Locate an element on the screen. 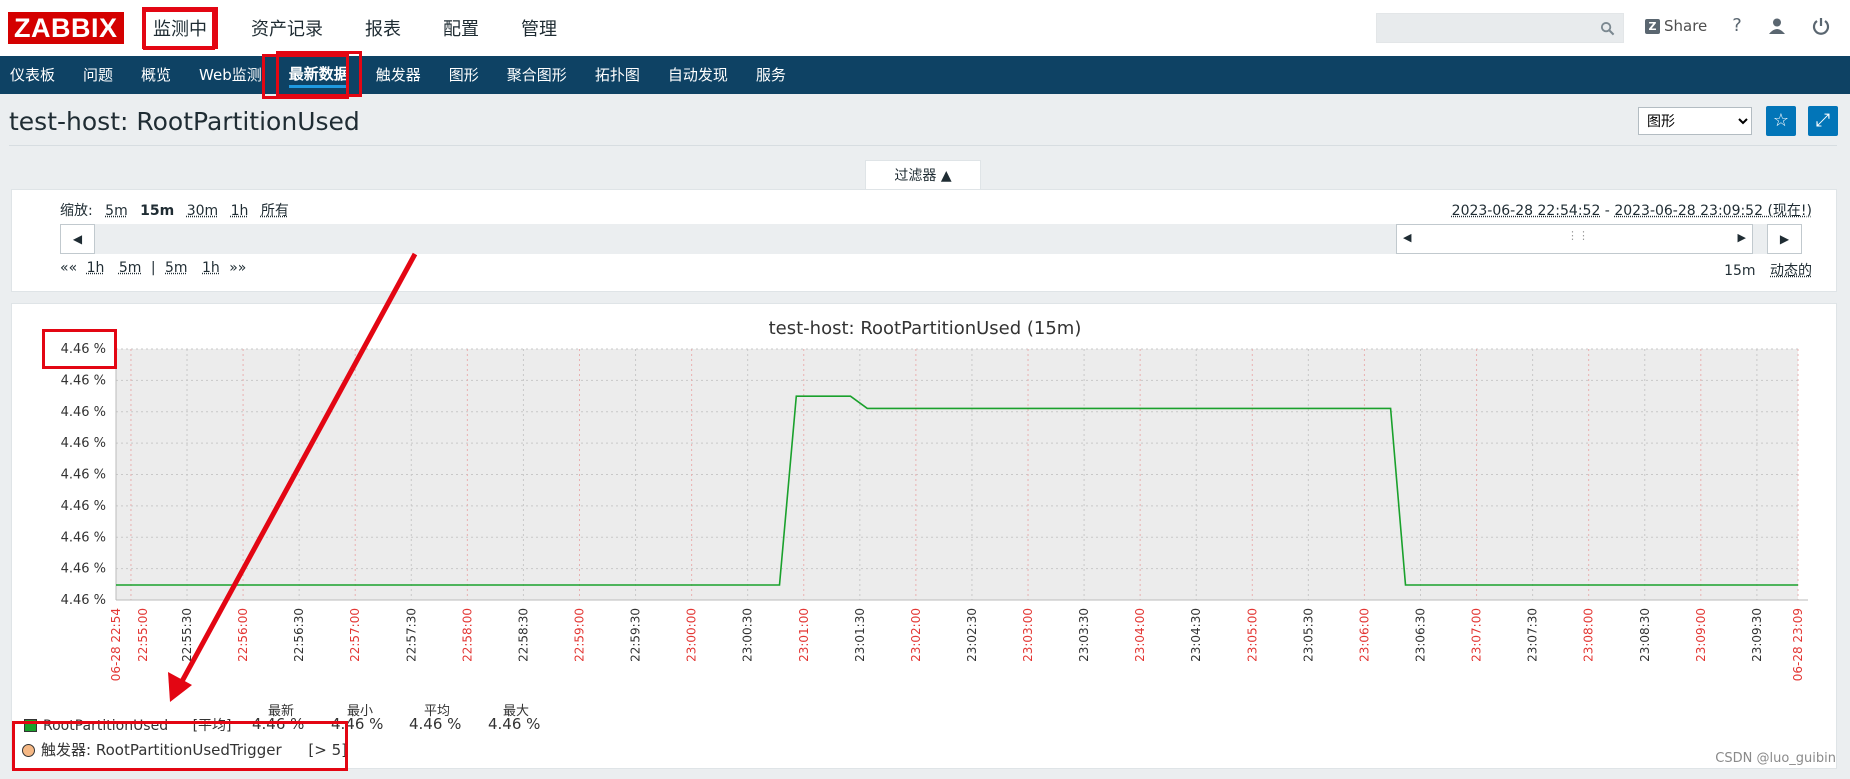 This screenshot has height=779, width=1850. annotation-arrow-icon is located at coordinates (293, 477).